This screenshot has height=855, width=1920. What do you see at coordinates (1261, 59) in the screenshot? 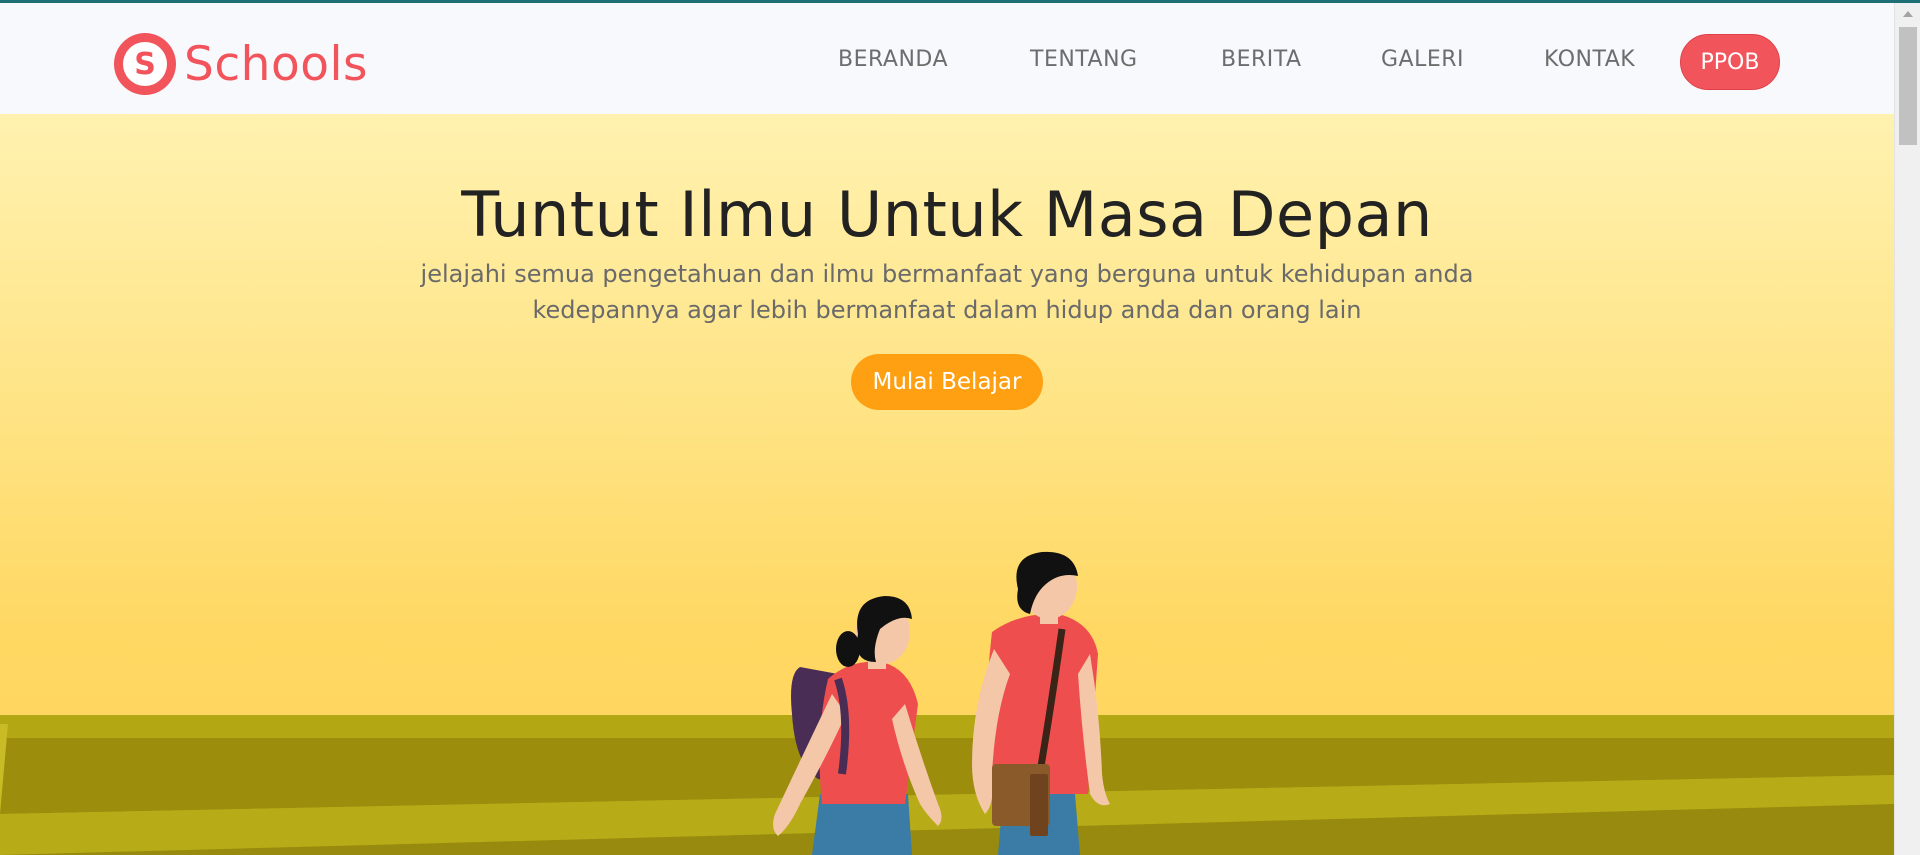
I see `nav-link-berita: BERITA` at bounding box center [1261, 59].